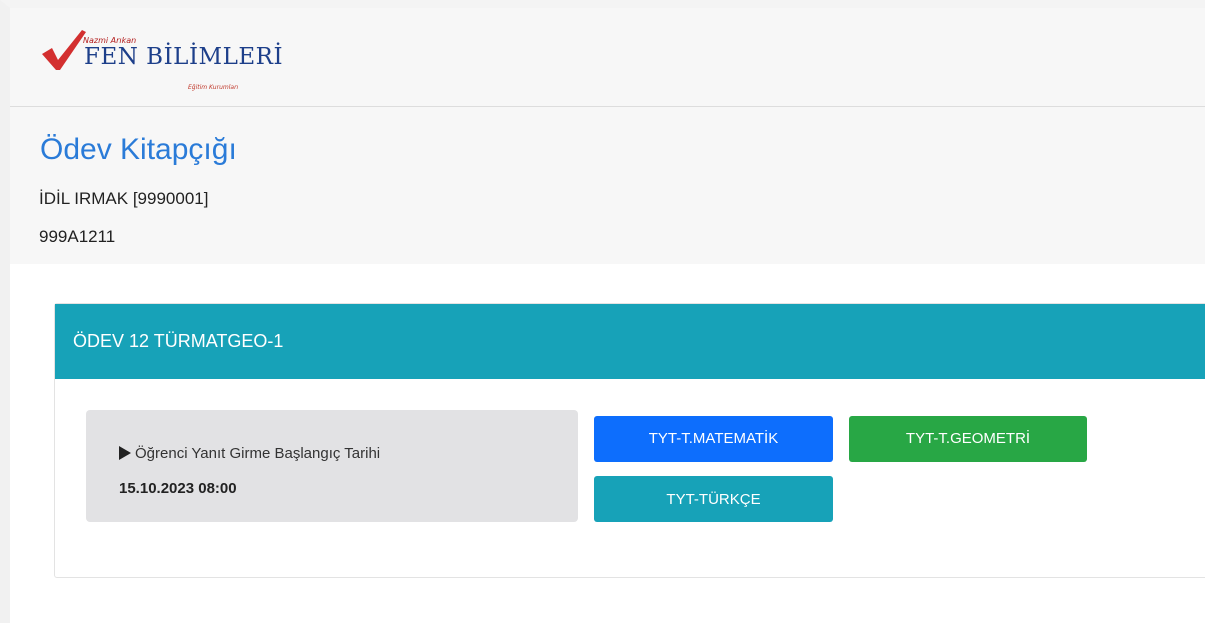 The image size is (1205, 623). I want to click on tyt-turkce-button: TYT-TÜRKÇE, so click(713, 499).